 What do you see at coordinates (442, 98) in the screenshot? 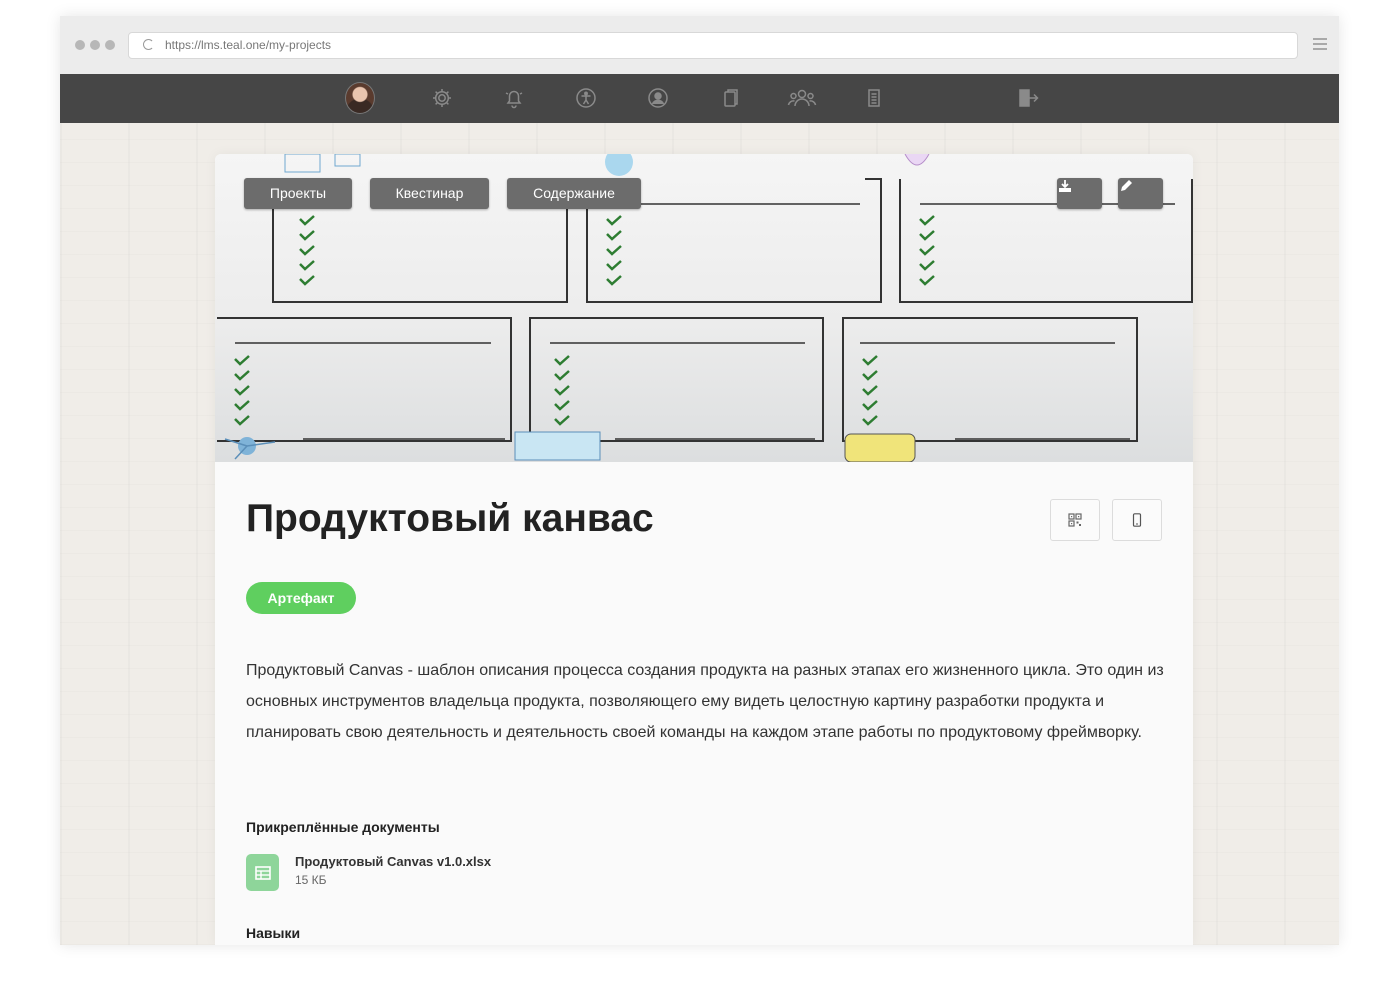
I see `gear-icon` at bounding box center [442, 98].